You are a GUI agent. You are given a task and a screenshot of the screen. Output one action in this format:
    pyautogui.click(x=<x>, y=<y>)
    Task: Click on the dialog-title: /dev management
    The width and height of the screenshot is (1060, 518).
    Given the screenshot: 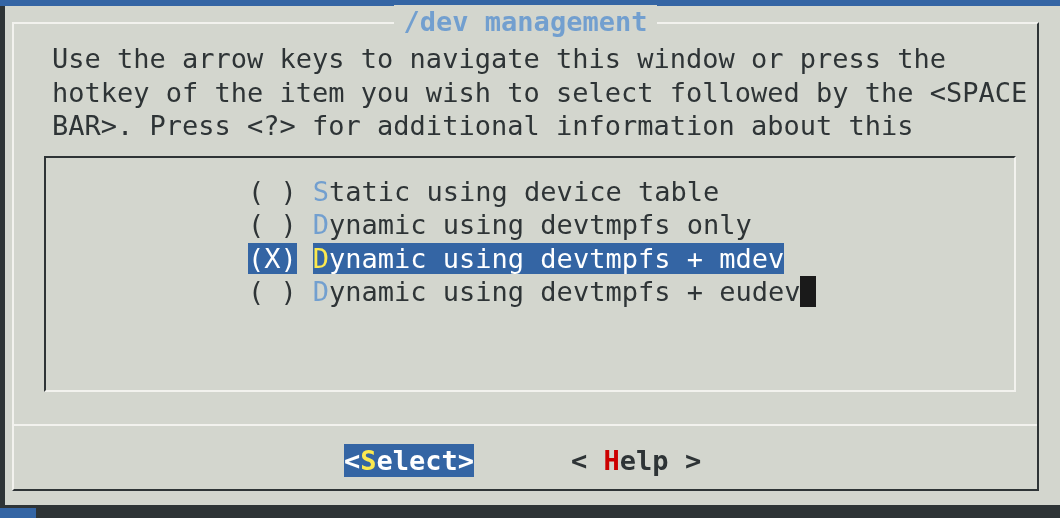 What is the action you would take?
    pyautogui.click(x=525, y=21)
    